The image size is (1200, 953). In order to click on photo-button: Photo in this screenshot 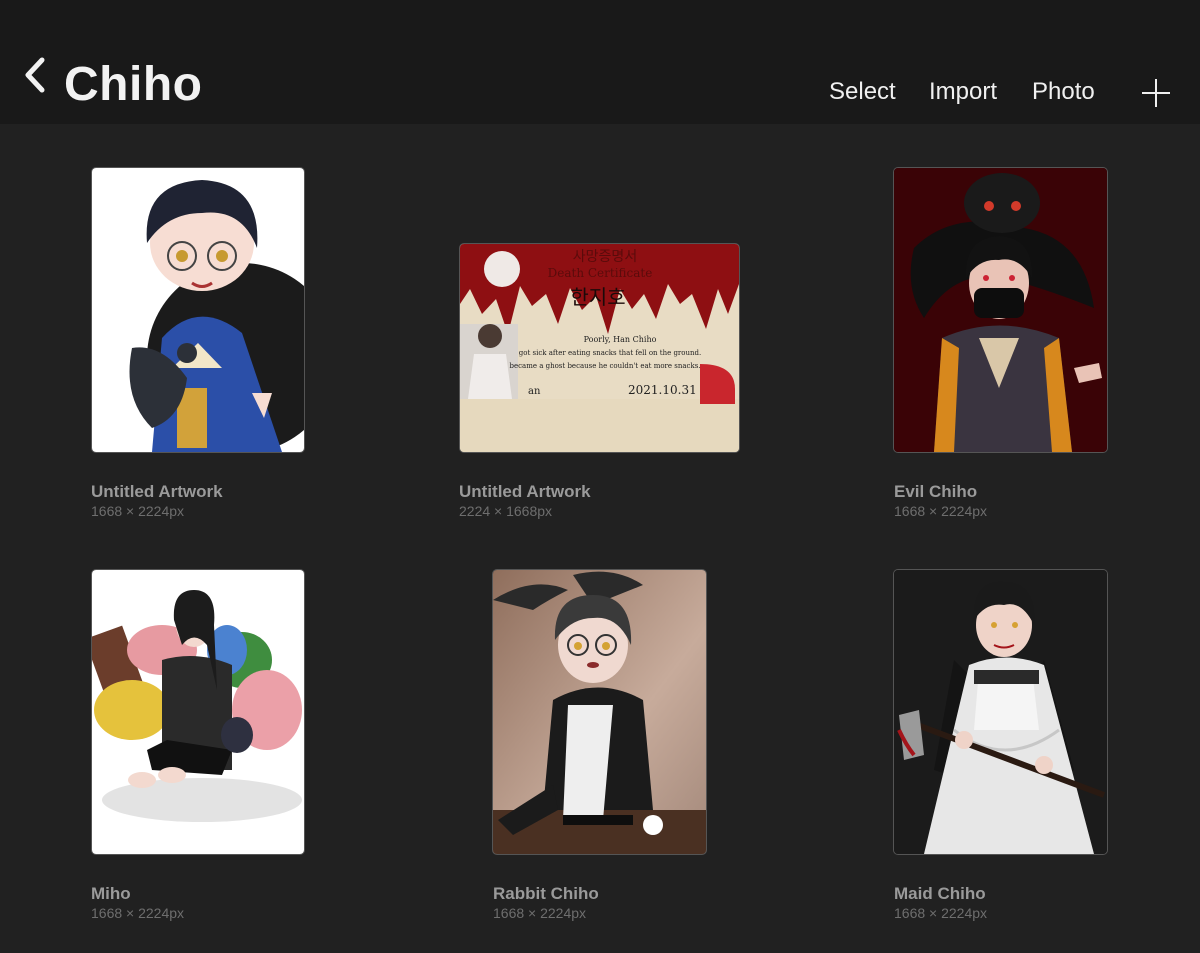, I will do `click(1063, 92)`.